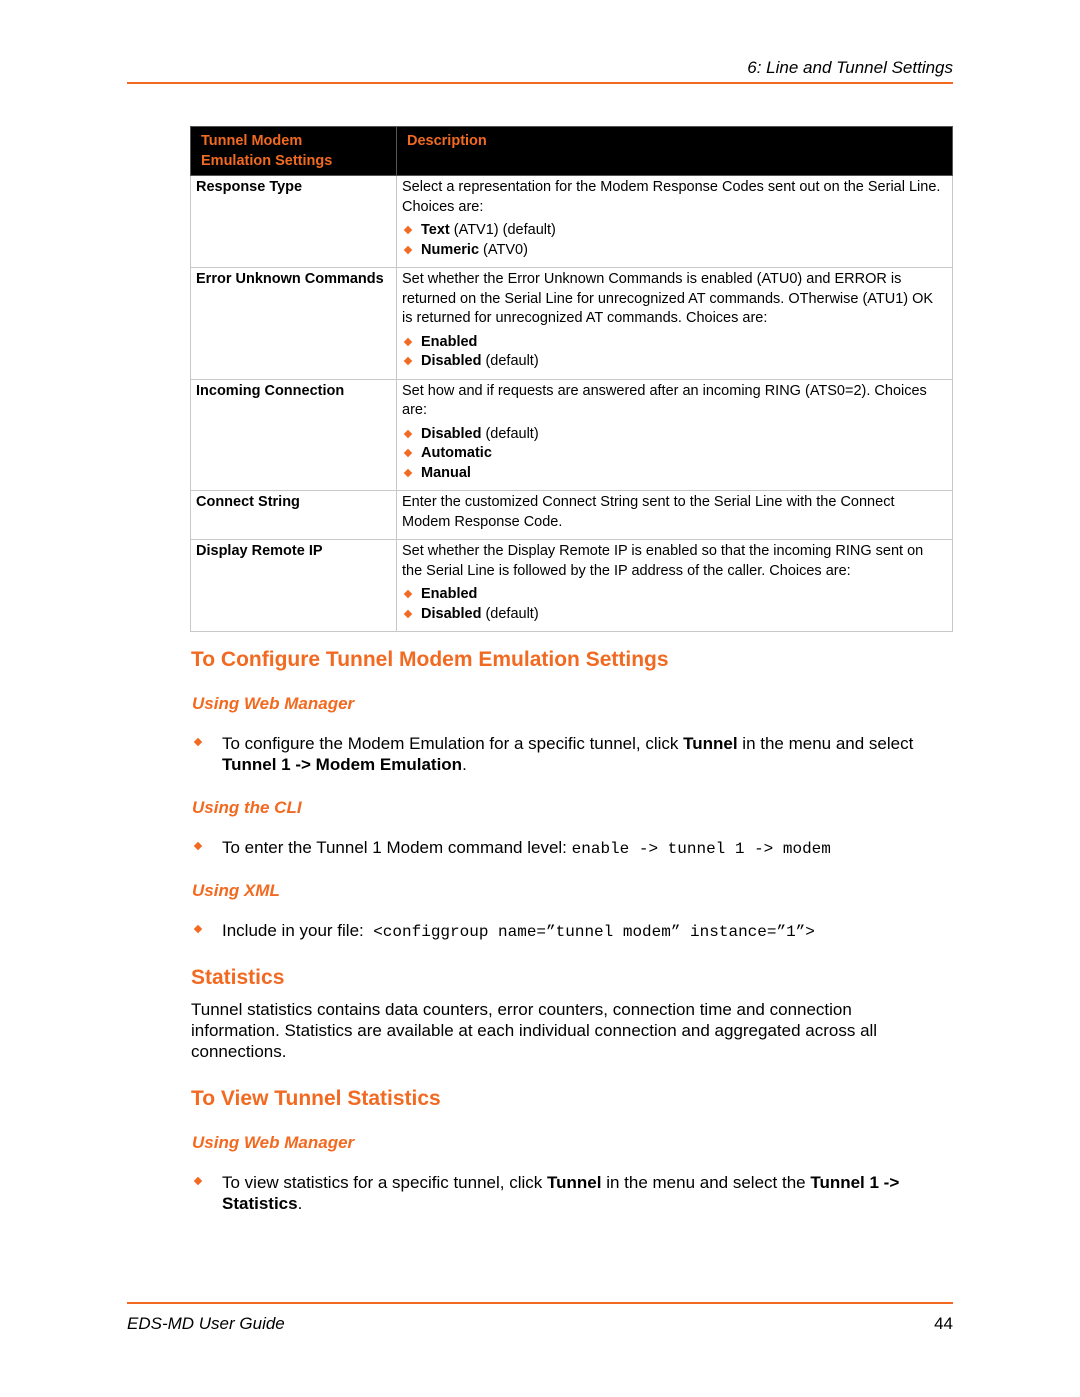 The image size is (1080, 1397). I want to click on choices-list: Disabled (default) Automatic Manual, so click(674, 454).